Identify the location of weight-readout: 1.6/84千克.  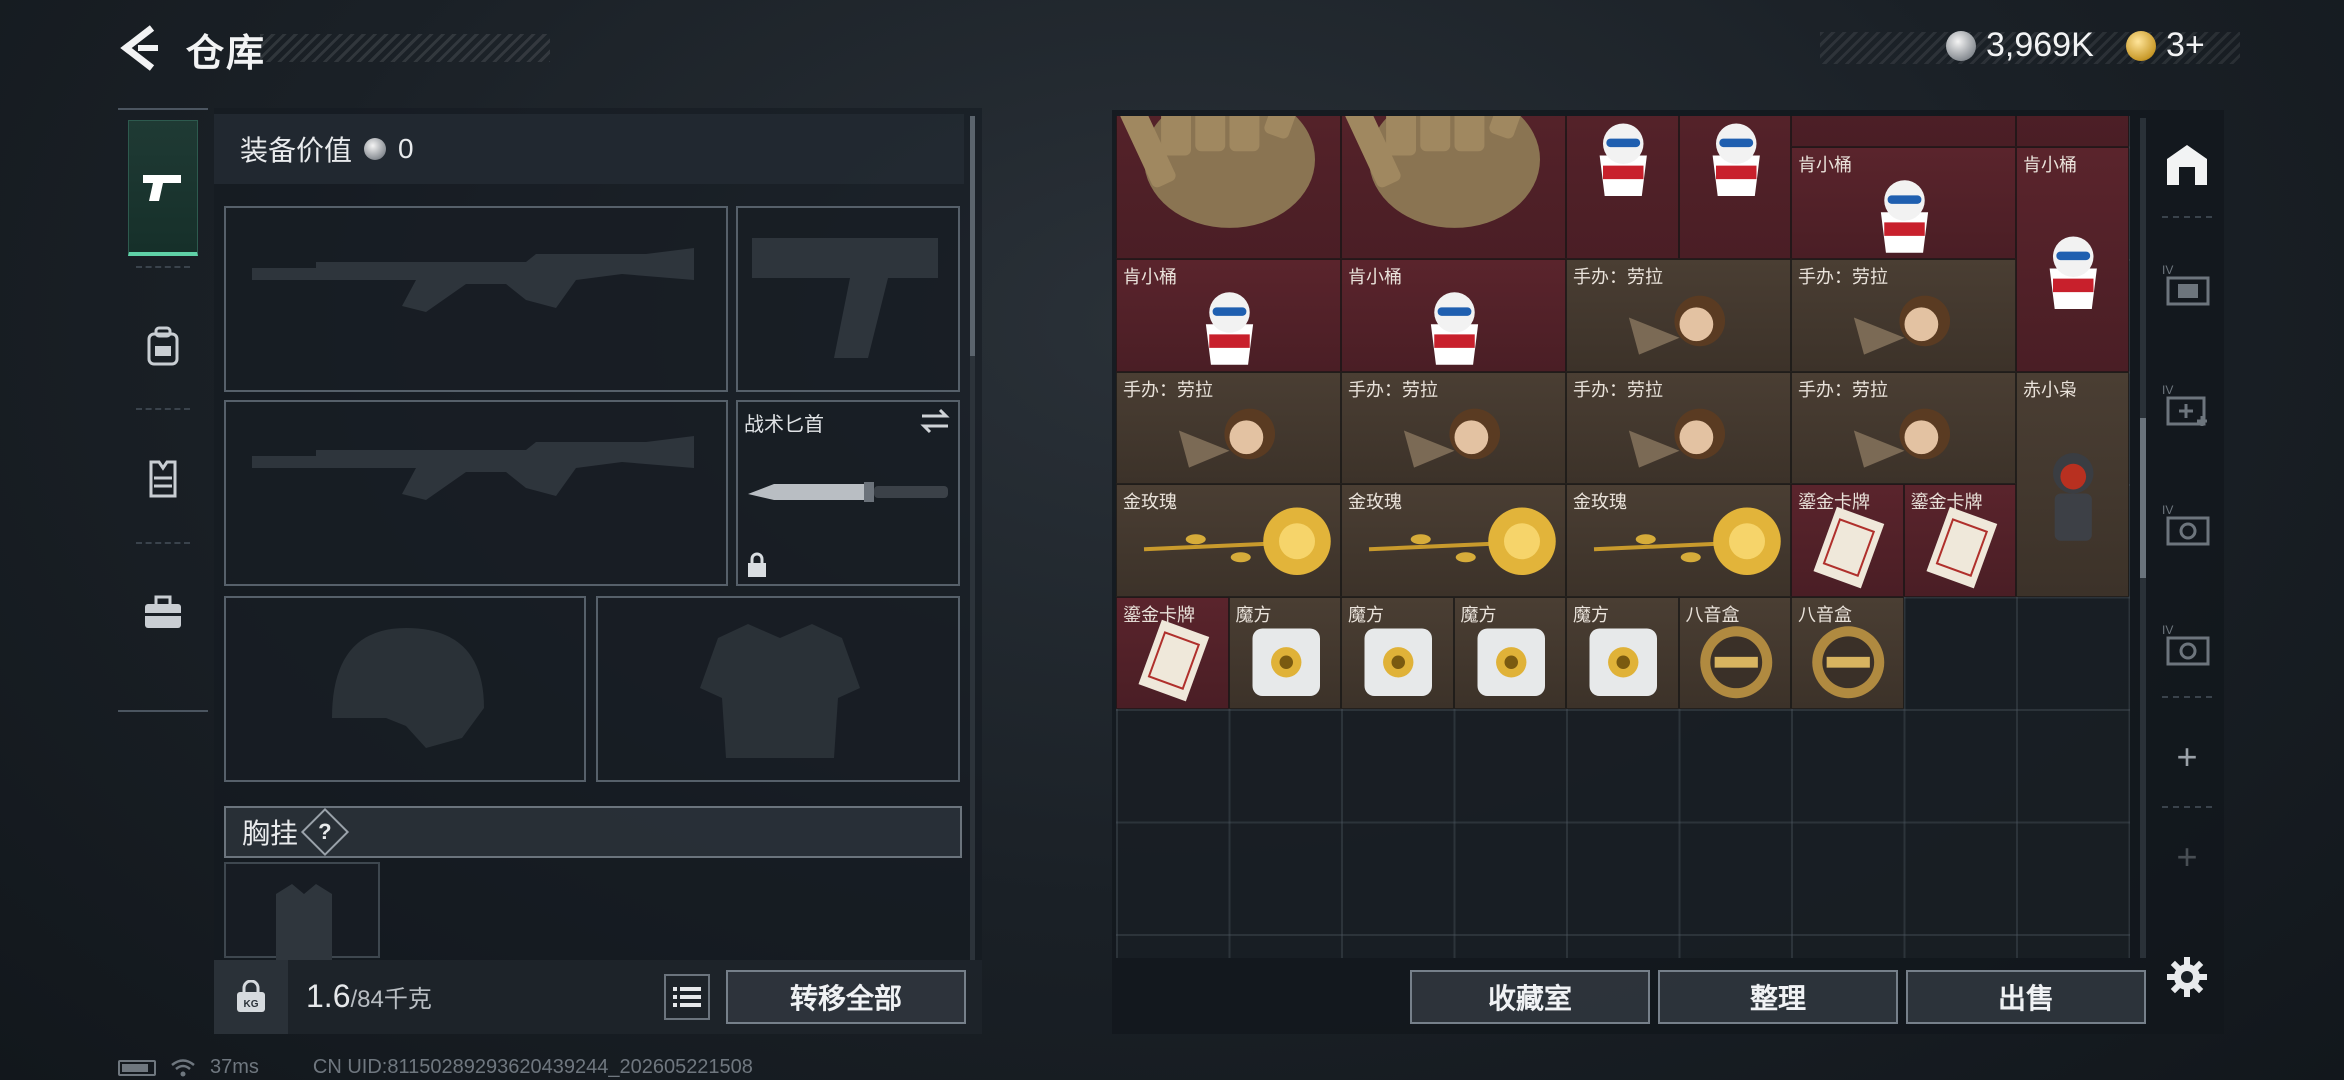
(369, 996).